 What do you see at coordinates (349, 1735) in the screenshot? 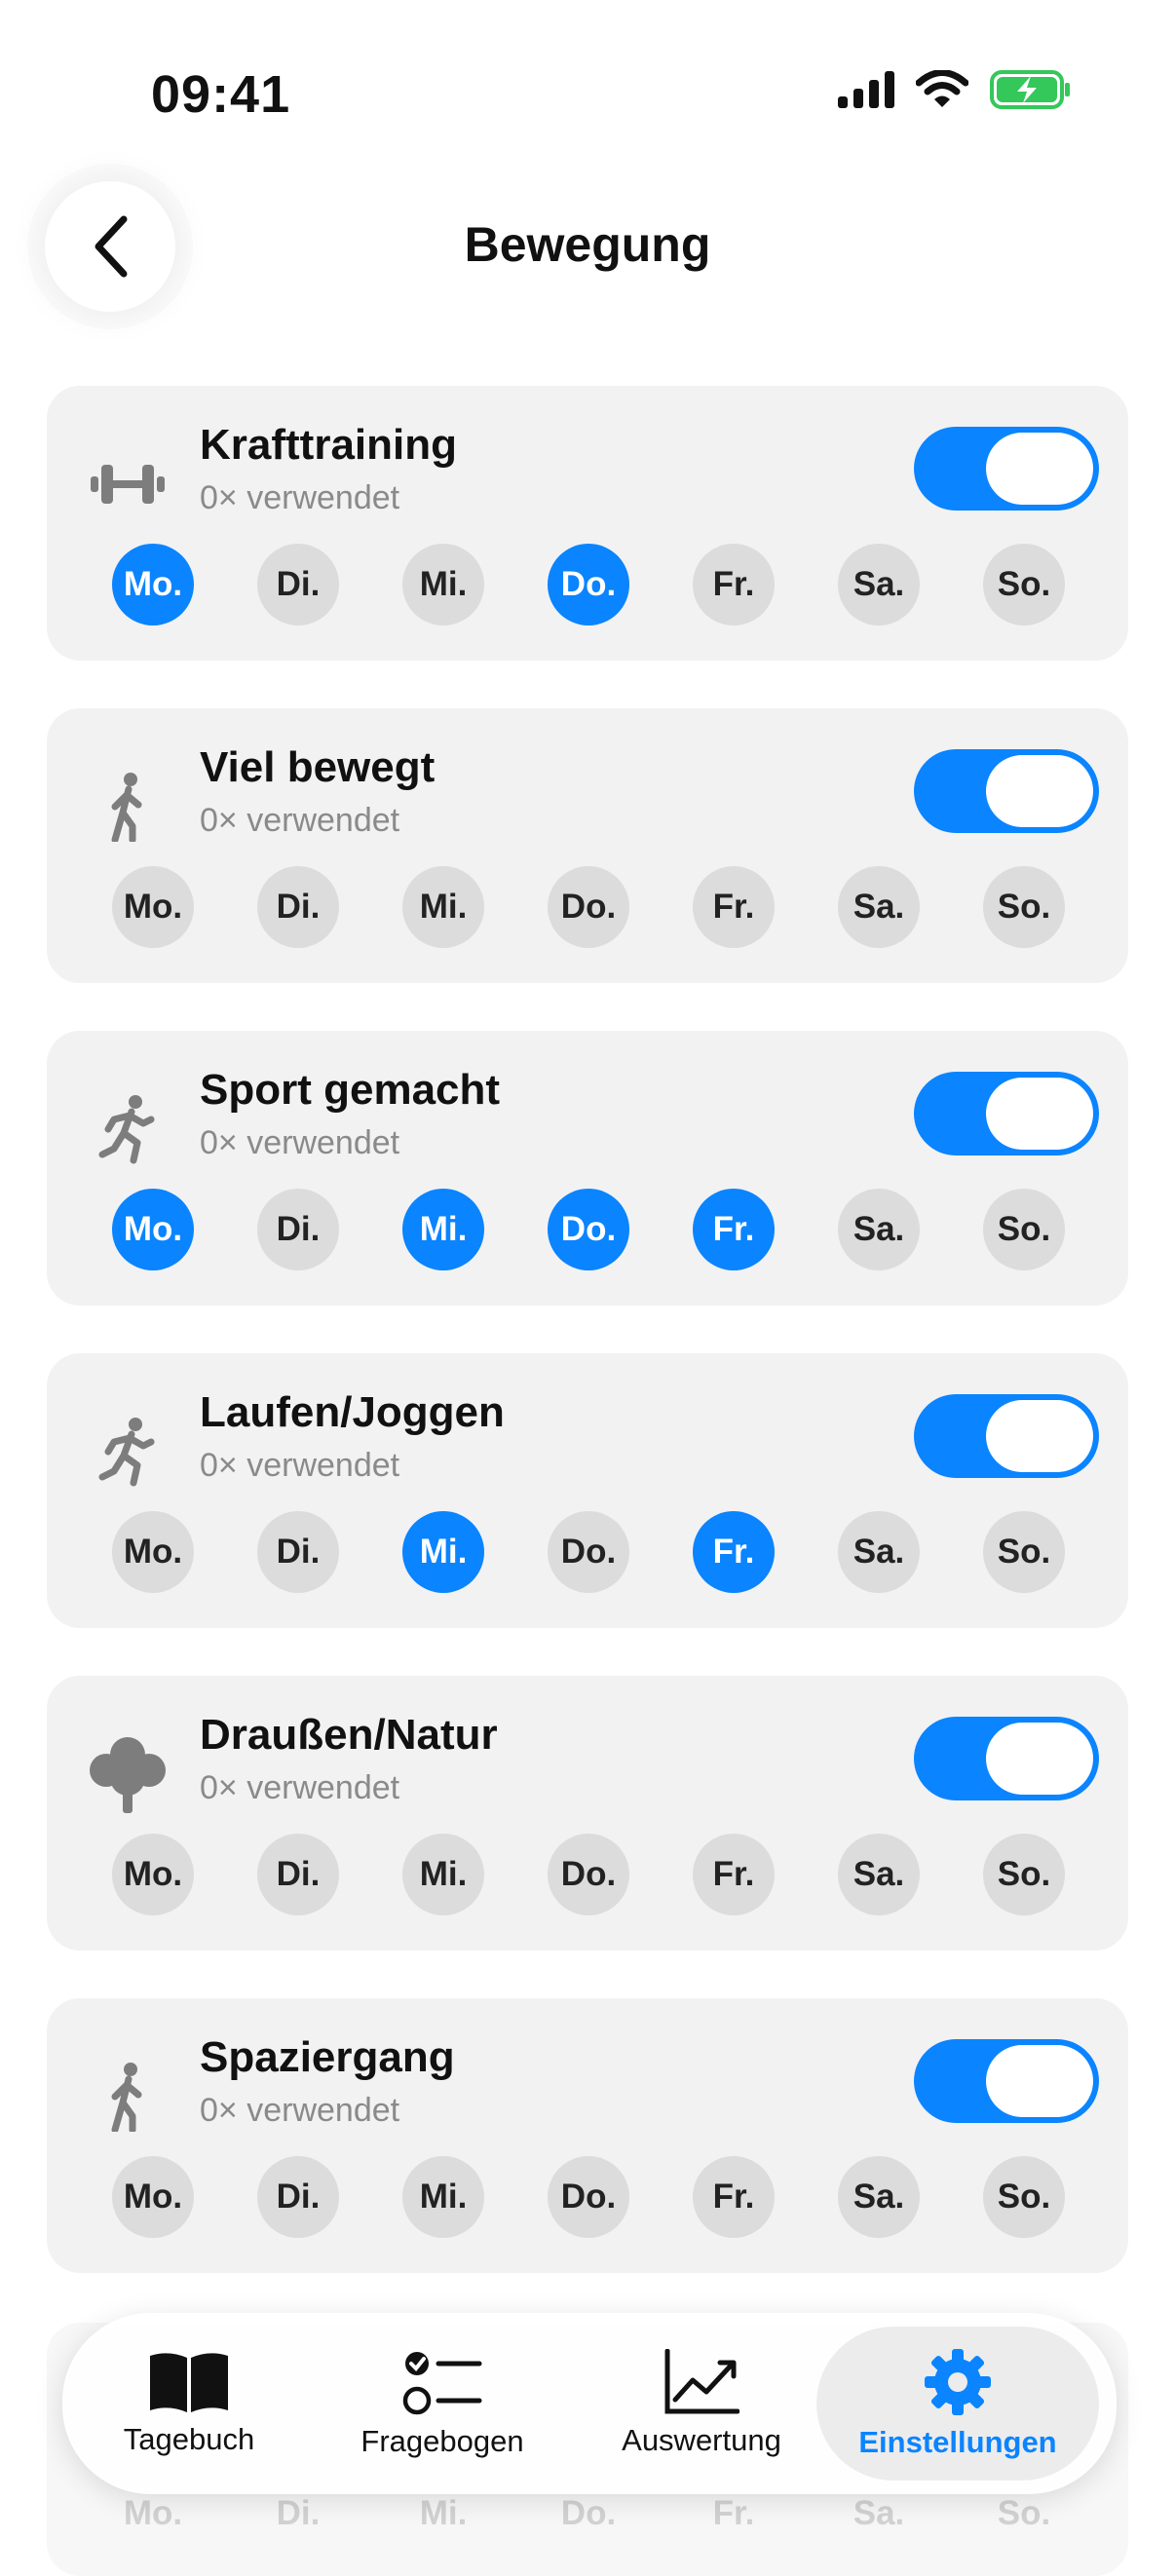
I see `activity-name: Draußen/Natur` at bounding box center [349, 1735].